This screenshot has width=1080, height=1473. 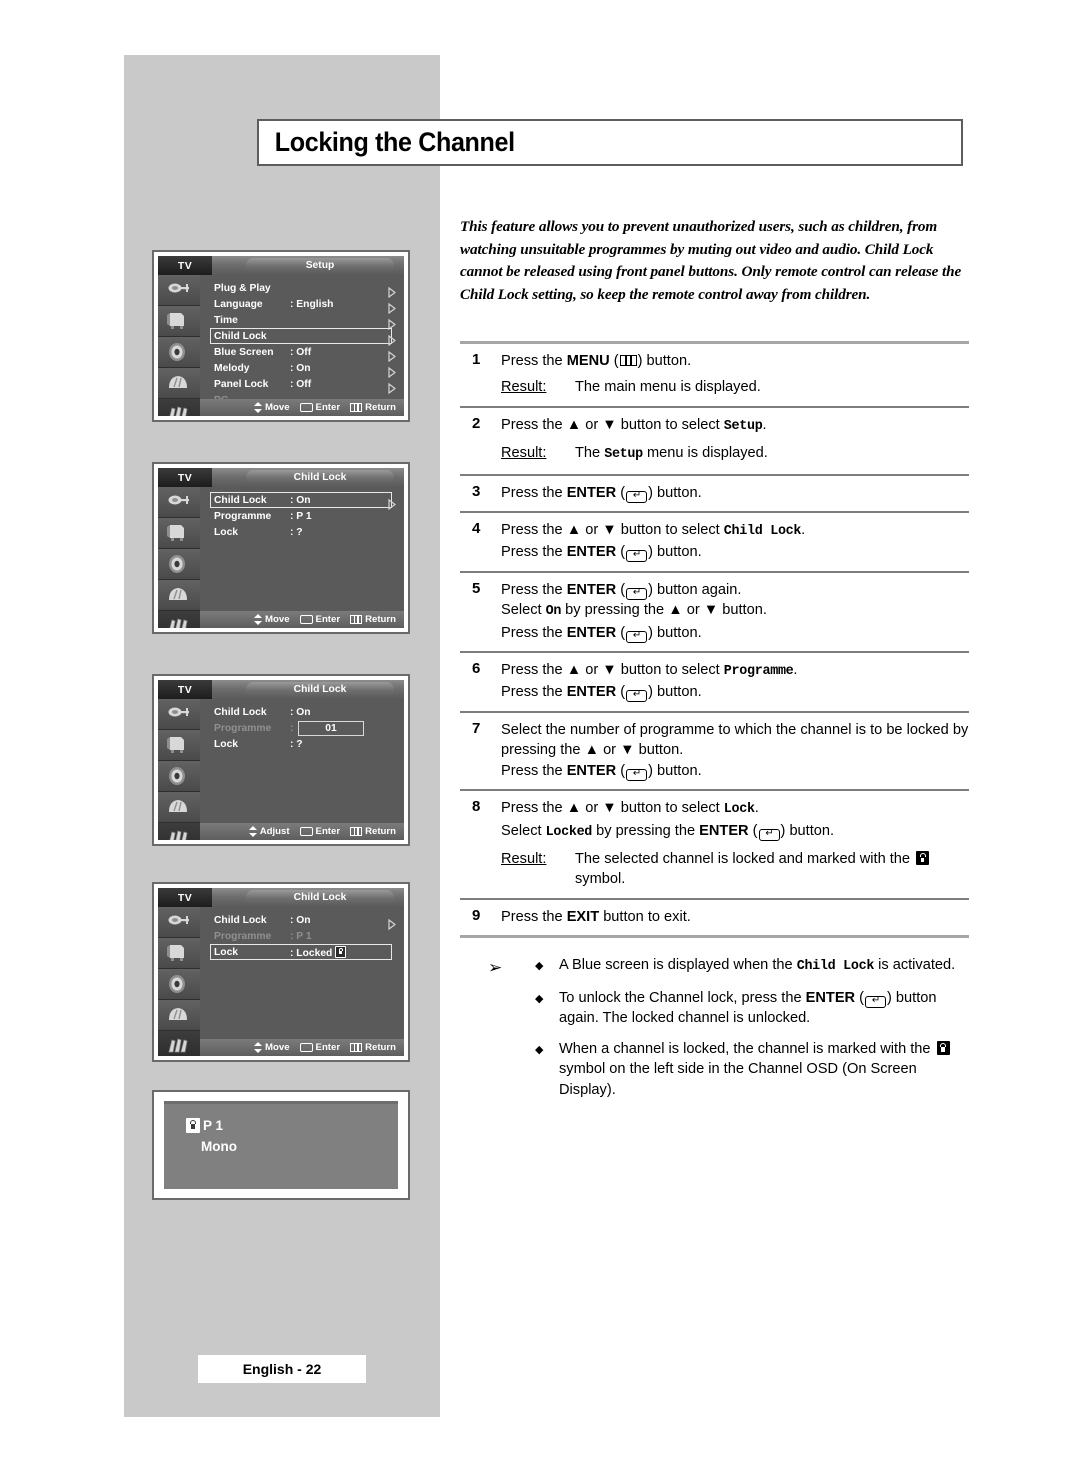 What do you see at coordinates (476, 491) in the screenshot?
I see `step-number: 3` at bounding box center [476, 491].